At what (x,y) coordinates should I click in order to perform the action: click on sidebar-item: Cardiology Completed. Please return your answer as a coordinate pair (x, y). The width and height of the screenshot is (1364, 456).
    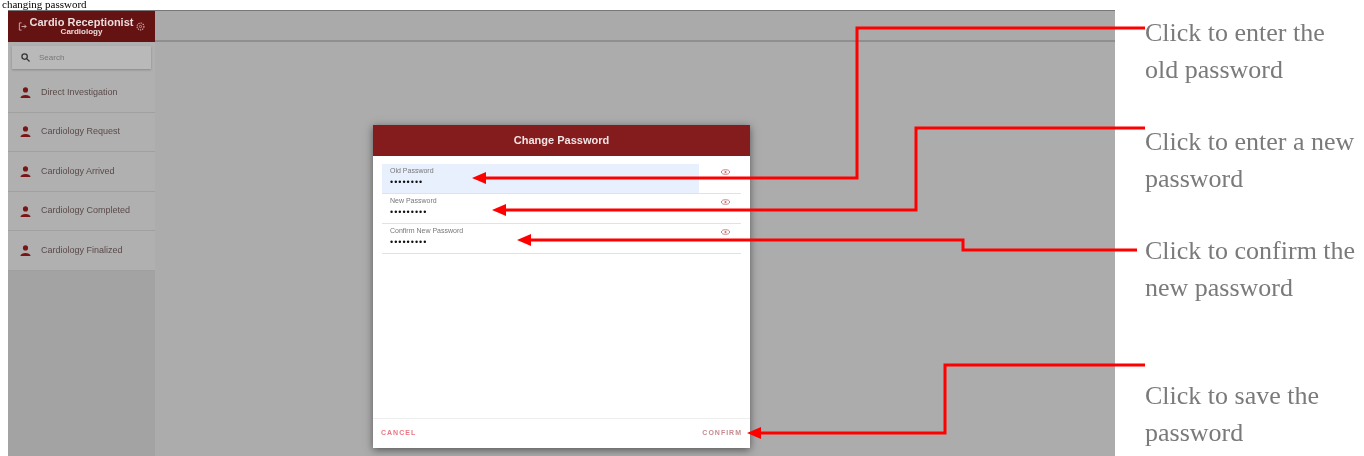
    Looking at the image, I should click on (81, 211).